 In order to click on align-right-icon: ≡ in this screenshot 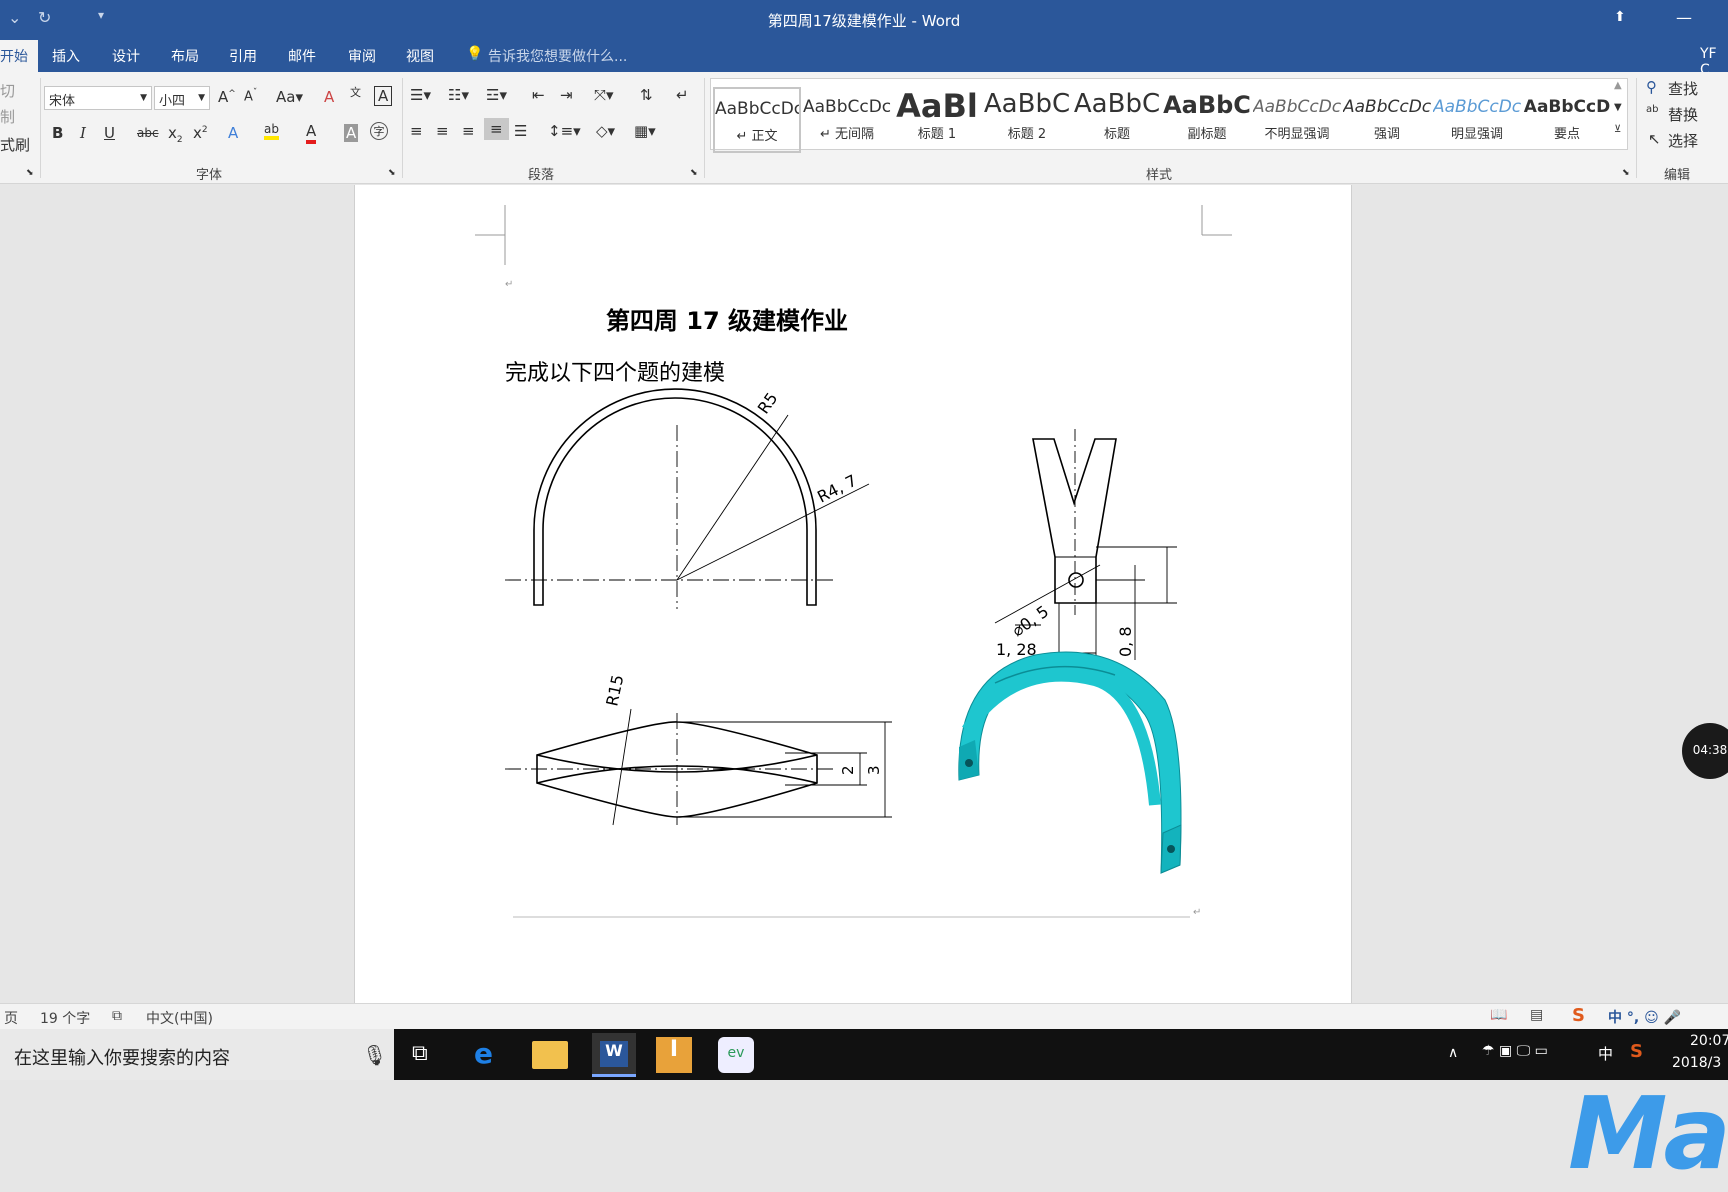, I will do `click(468, 131)`.